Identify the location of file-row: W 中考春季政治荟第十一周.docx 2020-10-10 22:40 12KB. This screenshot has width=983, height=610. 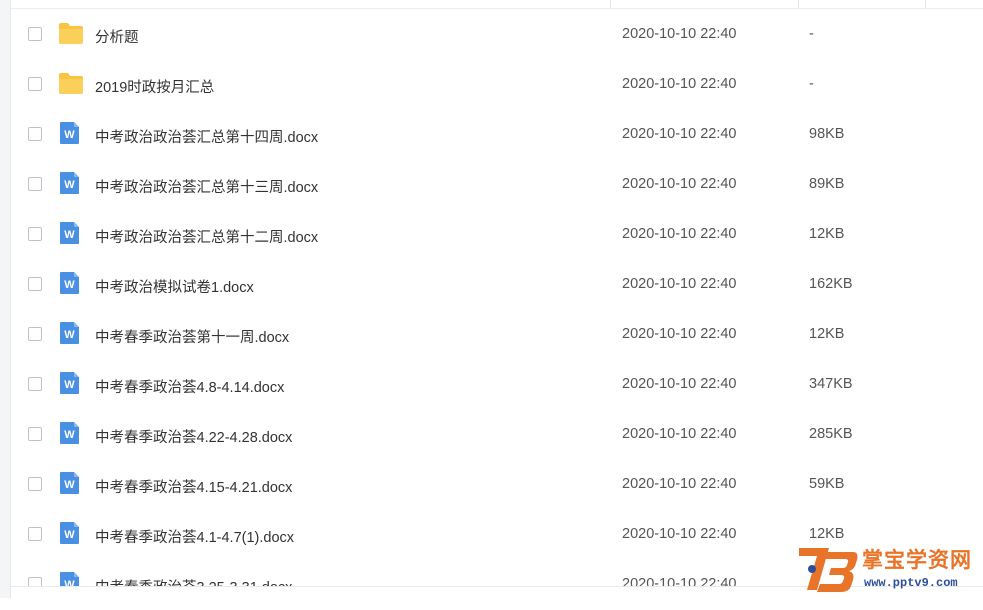
(497, 335).